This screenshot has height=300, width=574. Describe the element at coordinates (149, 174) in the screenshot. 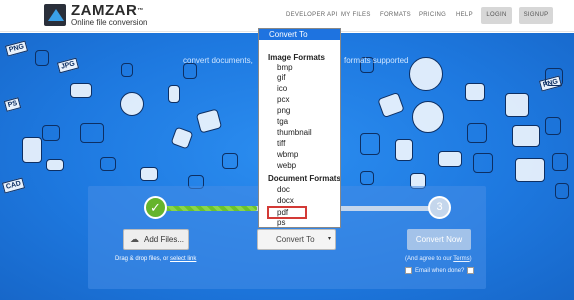

I see `photo-icon` at that location.